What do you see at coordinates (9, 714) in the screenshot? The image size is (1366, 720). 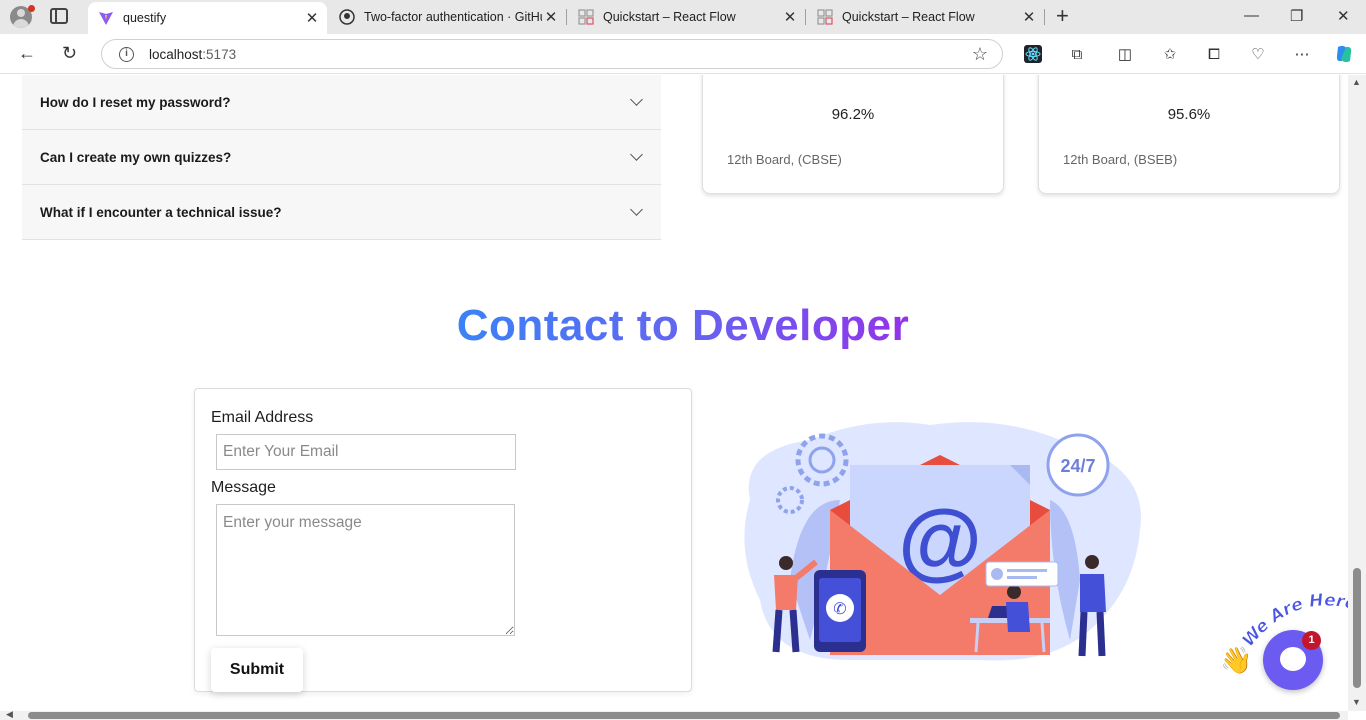 I see `scroll-left-arrow-icon: ◀` at bounding box center [9, 714].